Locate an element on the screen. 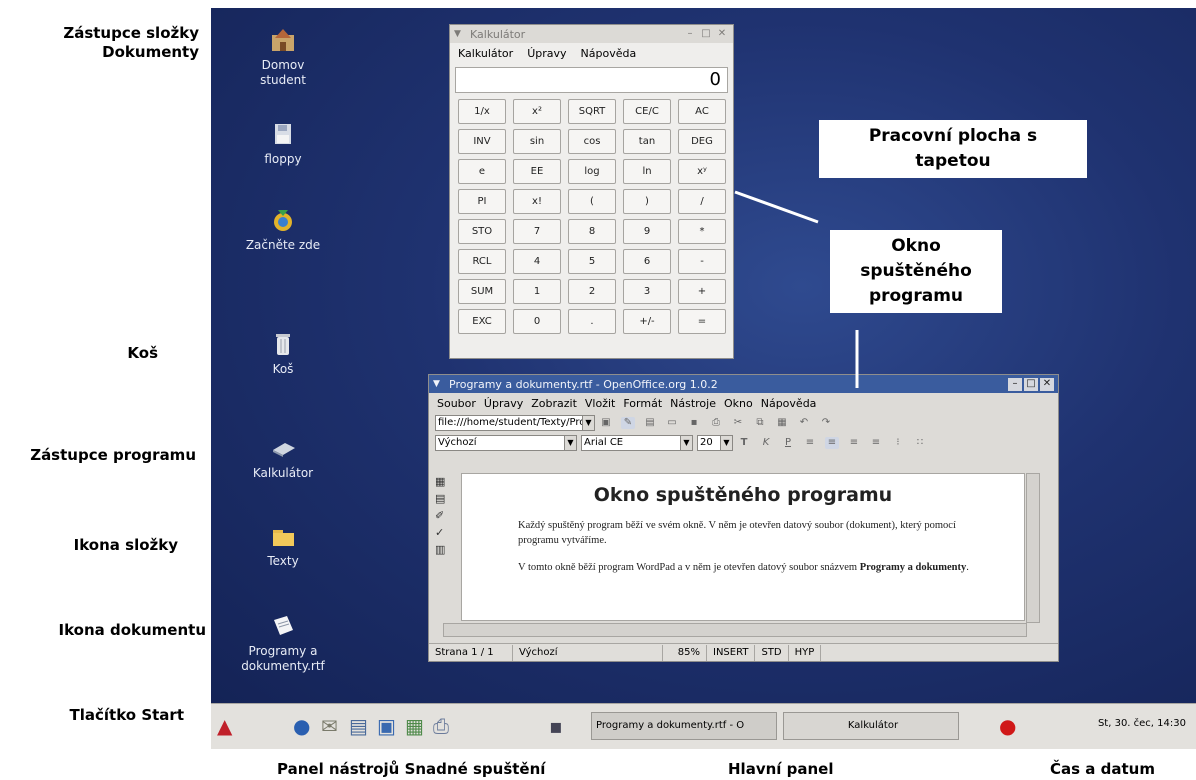 This screenshot has height=780, width=1196. calc-key: DEG is located at coordinates (702, 141).